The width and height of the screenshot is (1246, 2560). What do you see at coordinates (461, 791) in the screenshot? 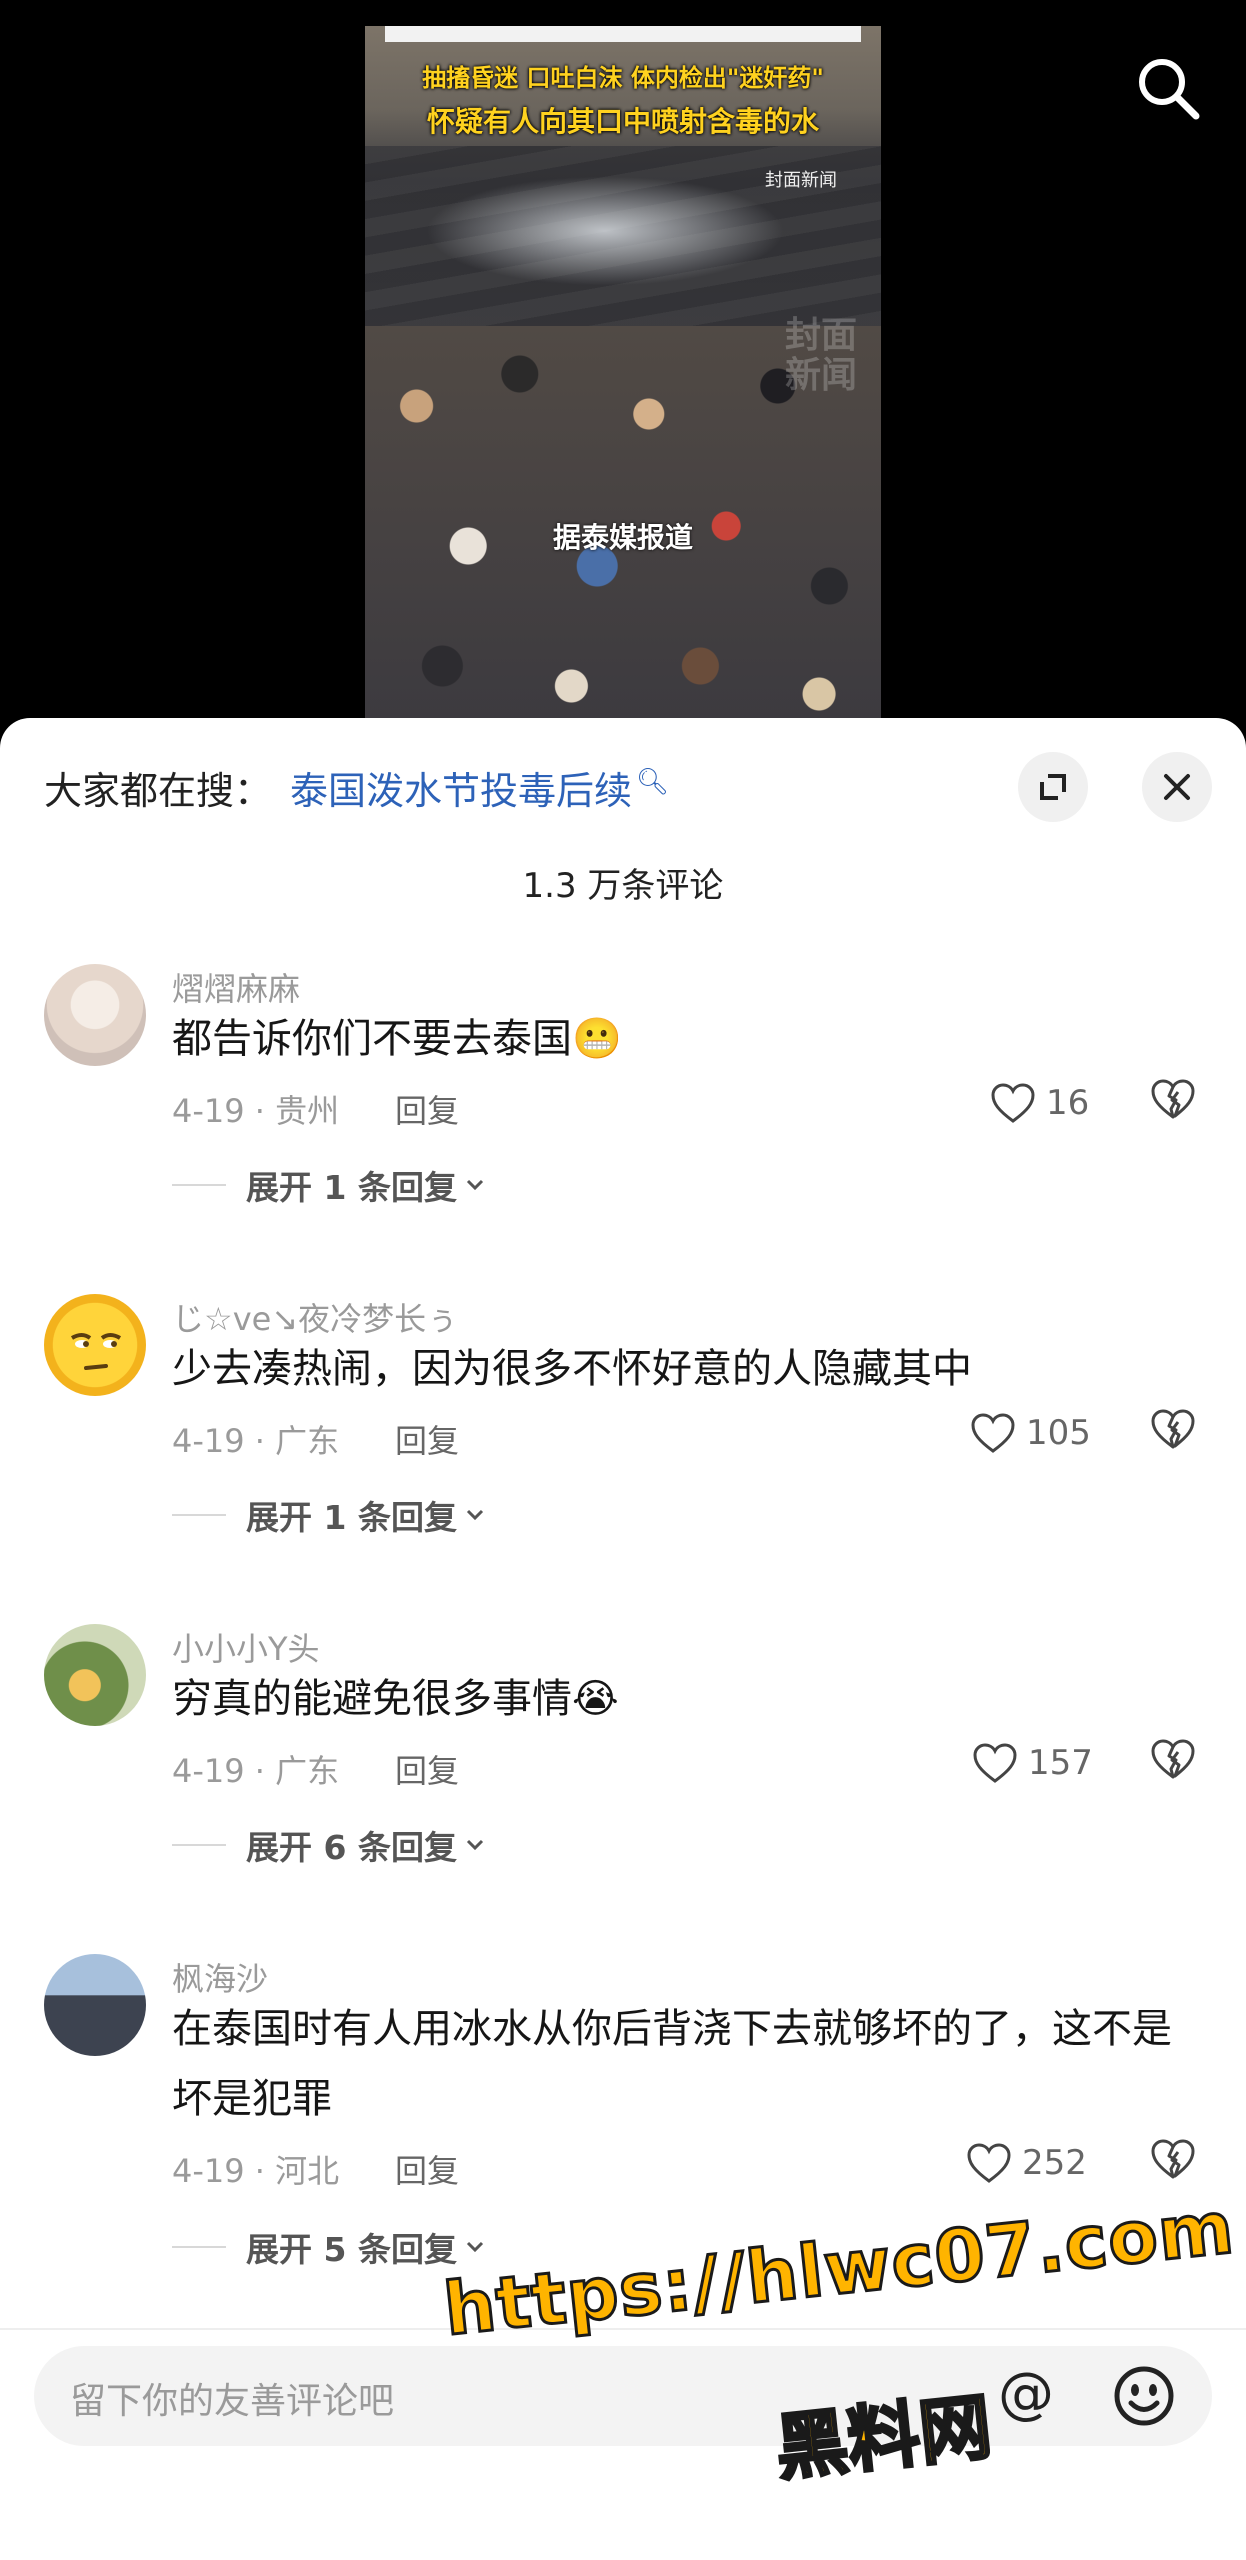
I see `trending-query: 泰国泼水节投毒后续` at bounding box center [461, 791].